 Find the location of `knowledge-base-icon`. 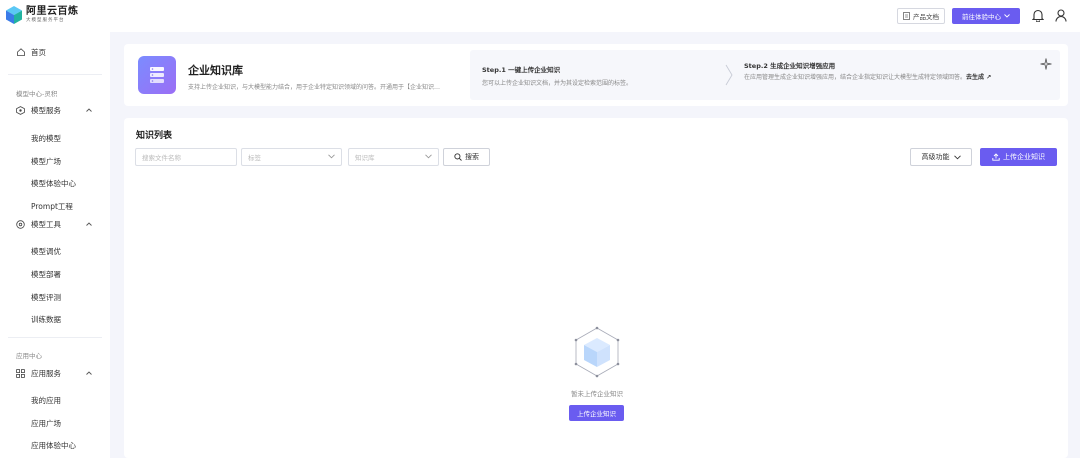

knowledge-base-icon is located at coordinates (157, 75).